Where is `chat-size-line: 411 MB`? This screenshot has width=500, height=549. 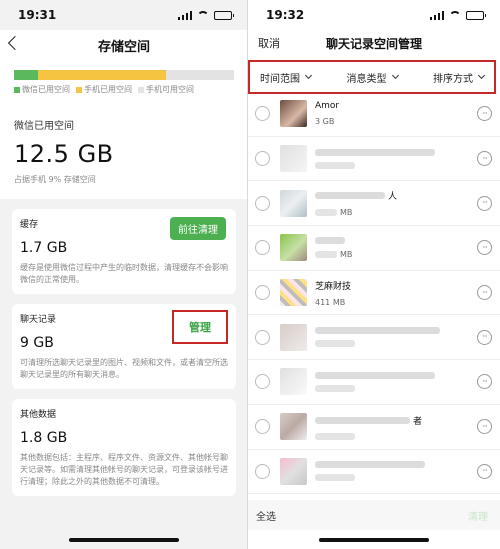
chat-size-line: 411 MB is located at coordinates (333, 302).